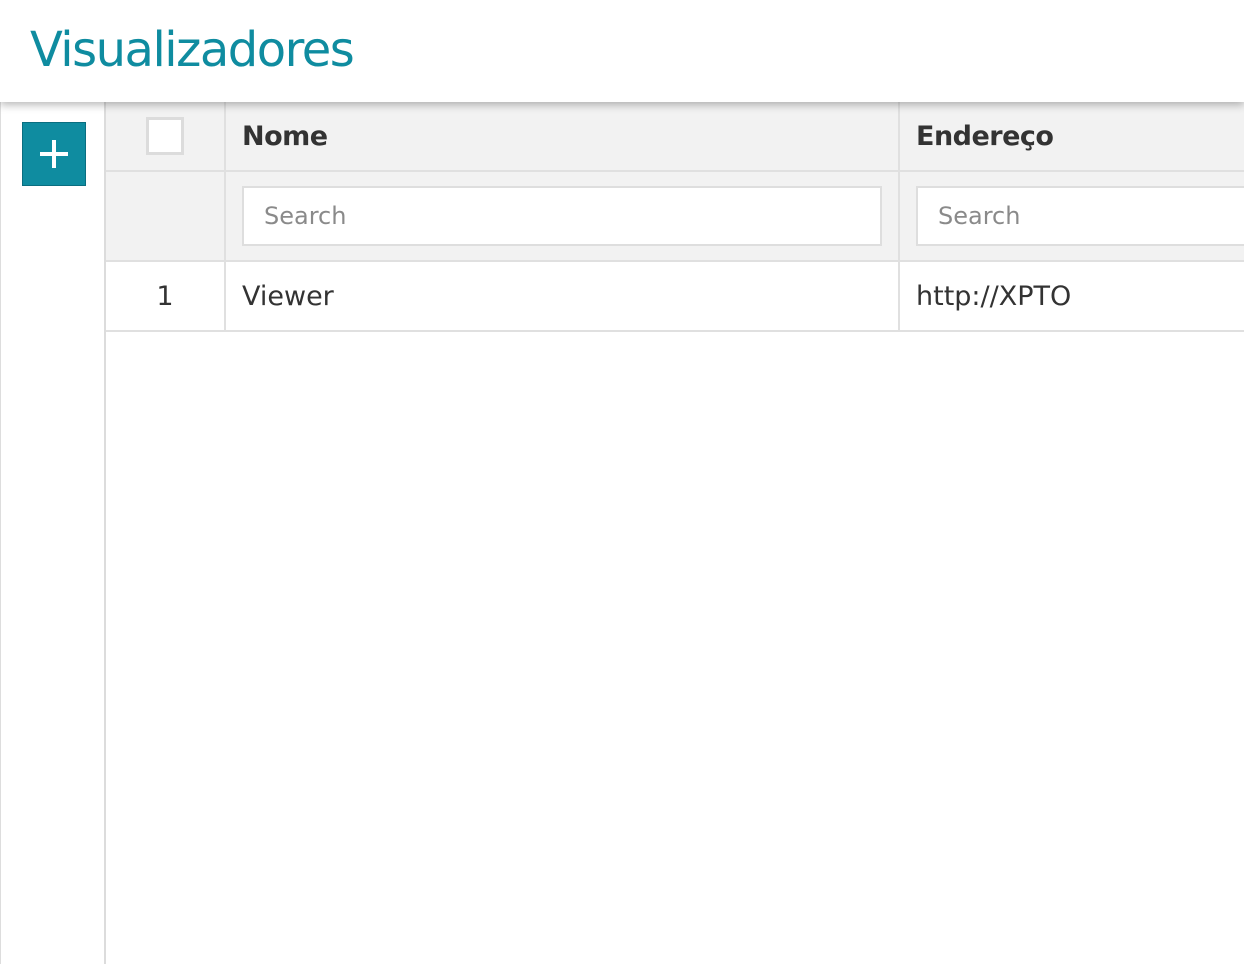 Image resolution: width=1244 pixels, height=964 pixels. I want to click on row-address: http://XPTO, so click(994, 296).